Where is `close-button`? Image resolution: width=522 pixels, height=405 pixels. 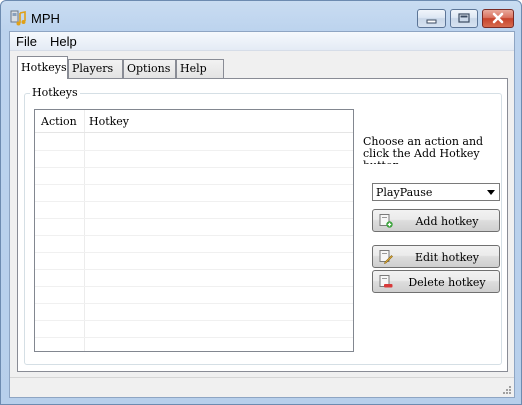
close-button is located at coordinates (498, 18).